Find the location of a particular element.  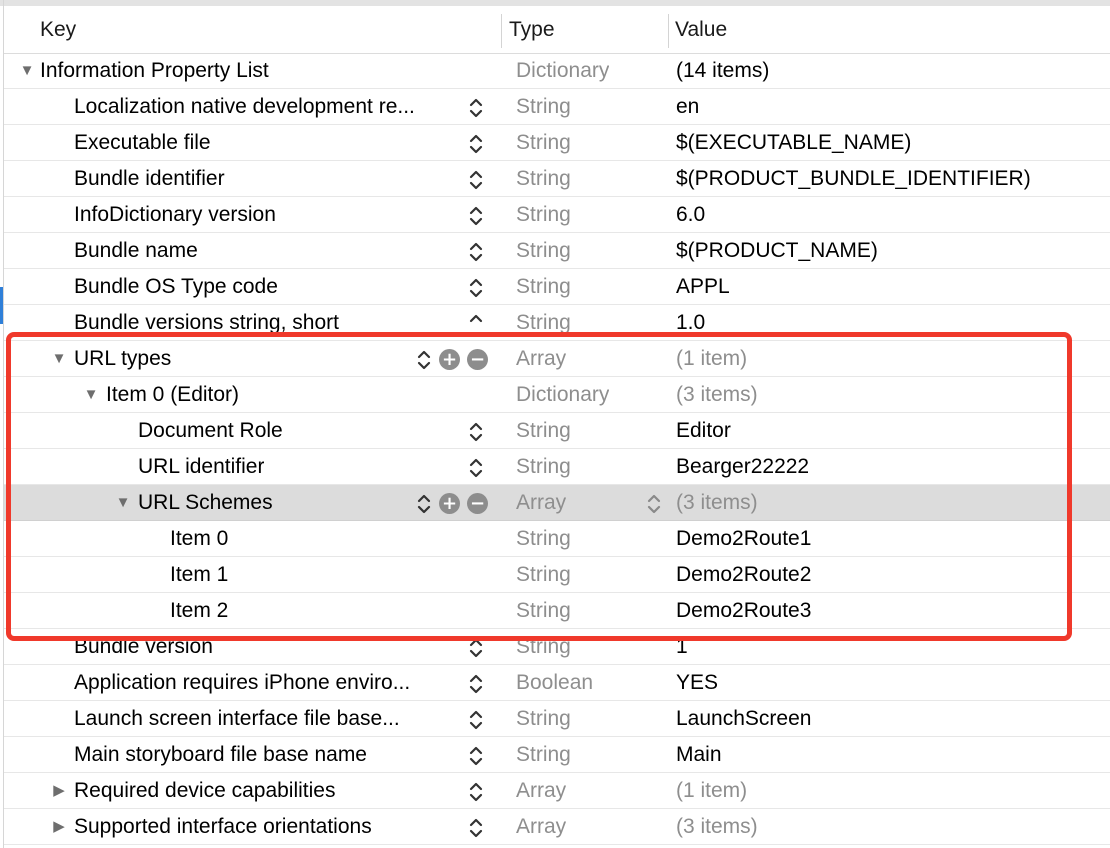

key-column-header: Key is located at coordinates (58, 29).